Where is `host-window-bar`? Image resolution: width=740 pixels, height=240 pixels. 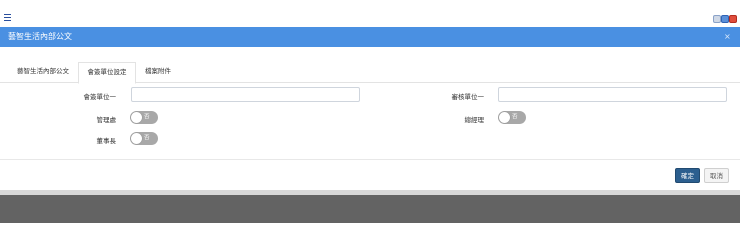
host-window-bar is located at coordinates (370, 13).